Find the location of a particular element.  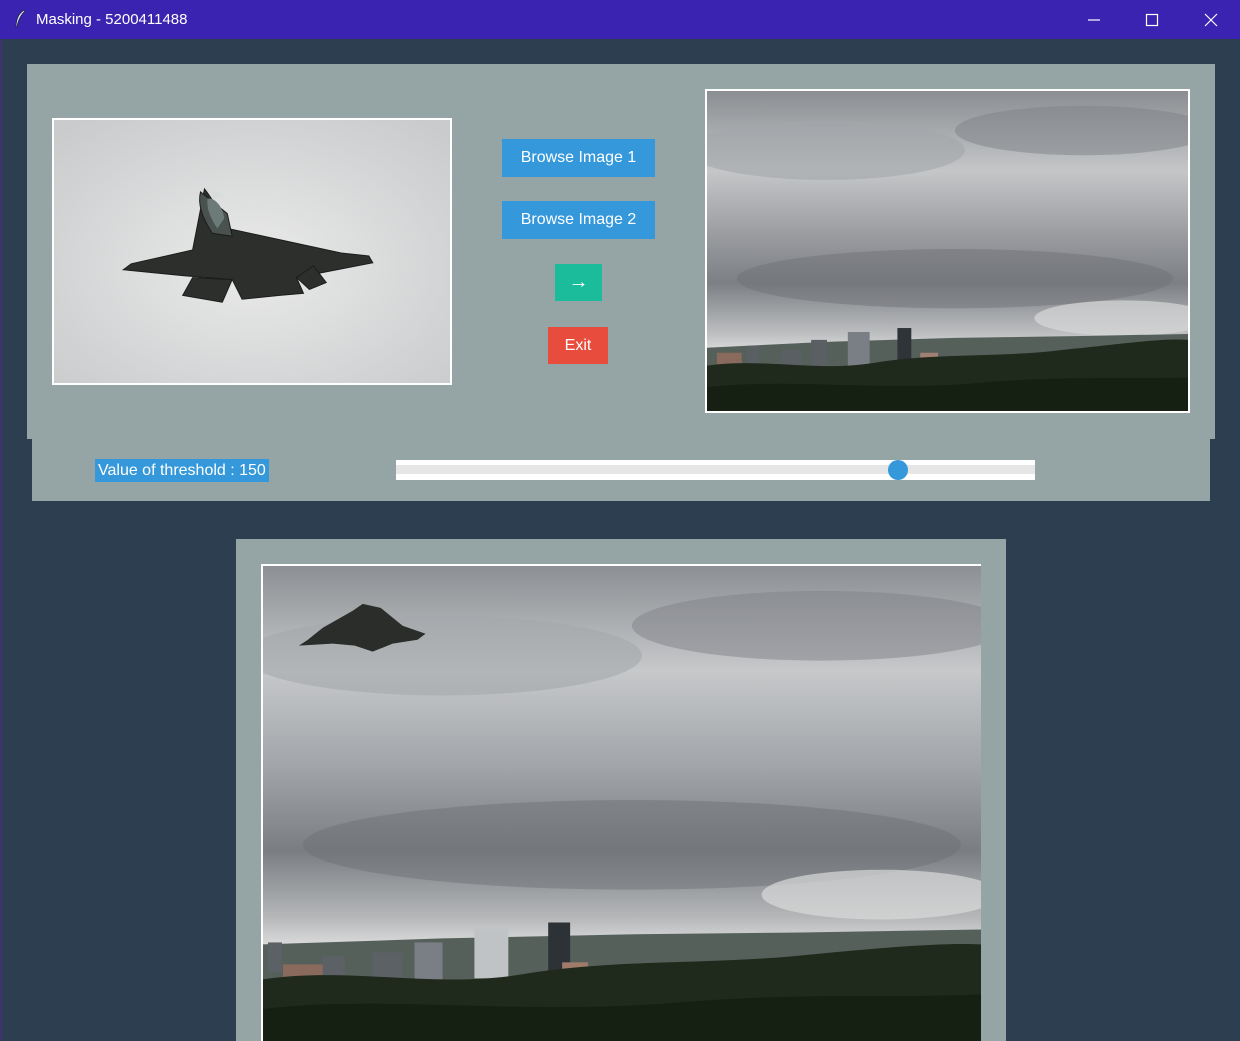

minimize-button is located at coordinates (1094, 19).